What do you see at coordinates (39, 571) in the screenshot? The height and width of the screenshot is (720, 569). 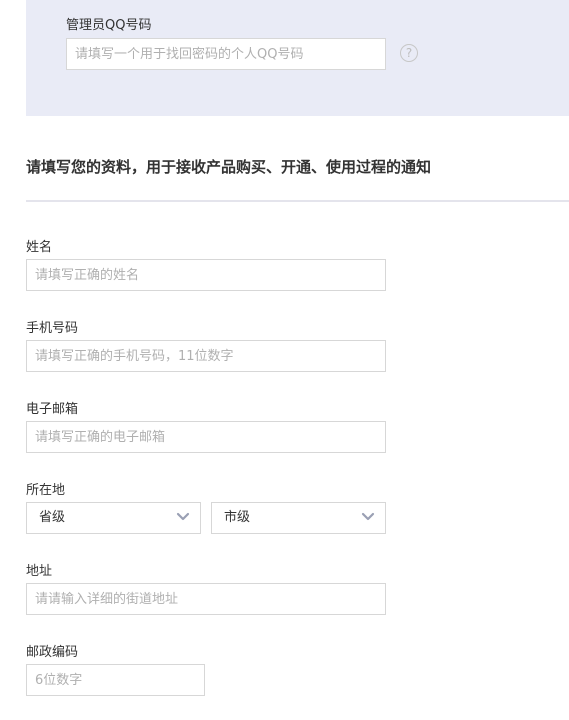 I see `address-label: 地址` at bounding box center [39, 571].